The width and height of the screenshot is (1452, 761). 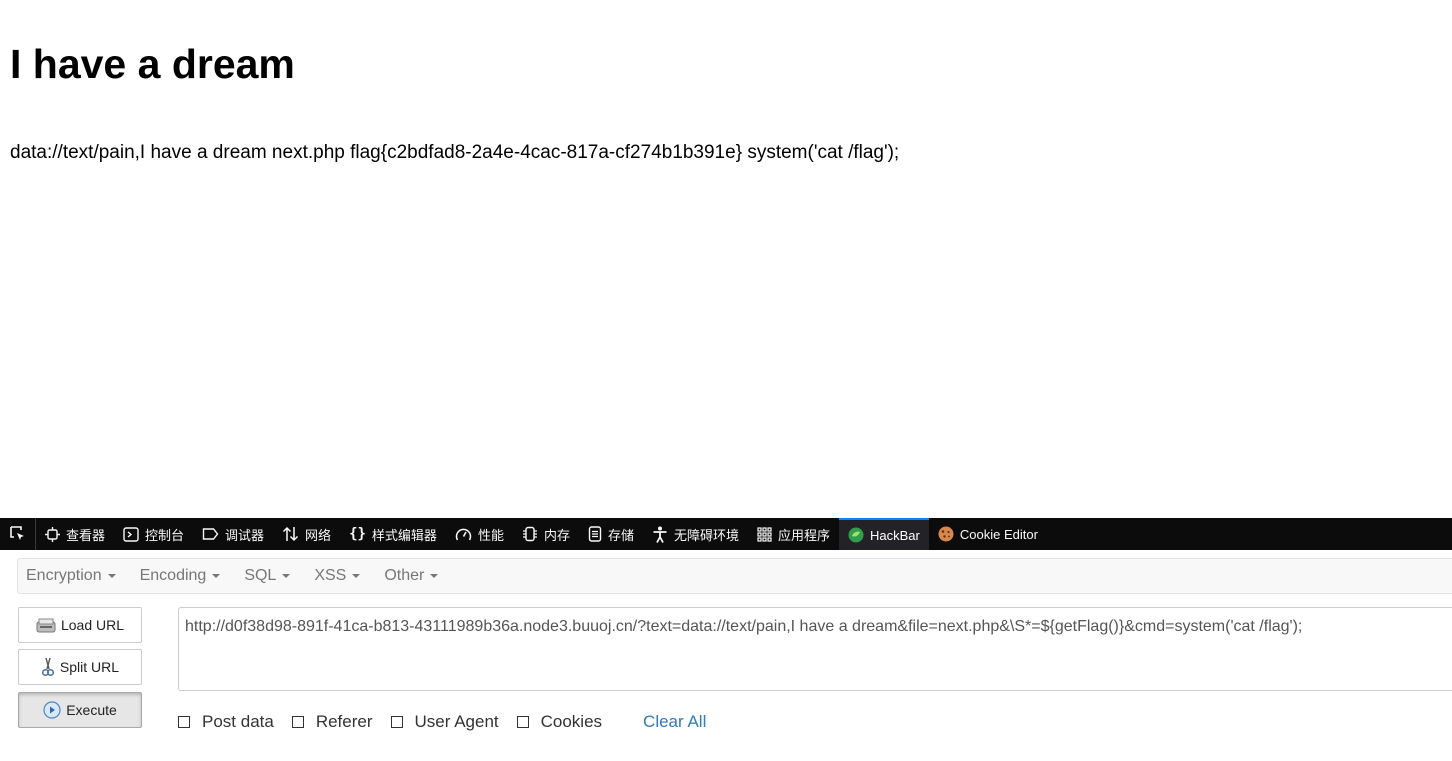 What do you see at coordinates (89, 667) in the screenshot?
I see `split-url-label: Split URL` at bounding box center [89, 667].